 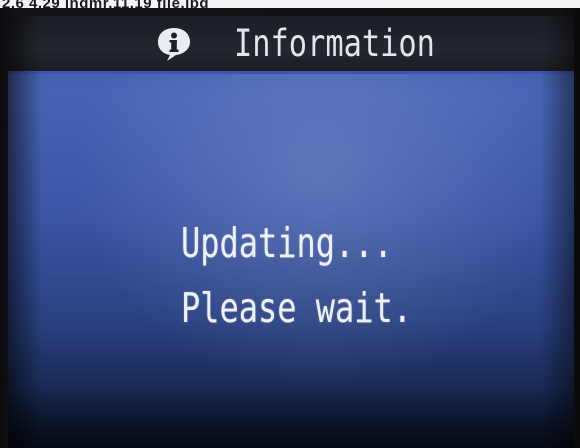 I want to click on header-title: Information, so click(x=334, y=43).